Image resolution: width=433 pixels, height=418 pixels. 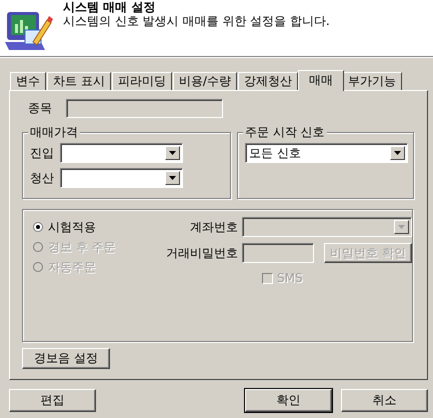 I want to click on field-label: 거래비밀번호, so click(x=201, y=253).